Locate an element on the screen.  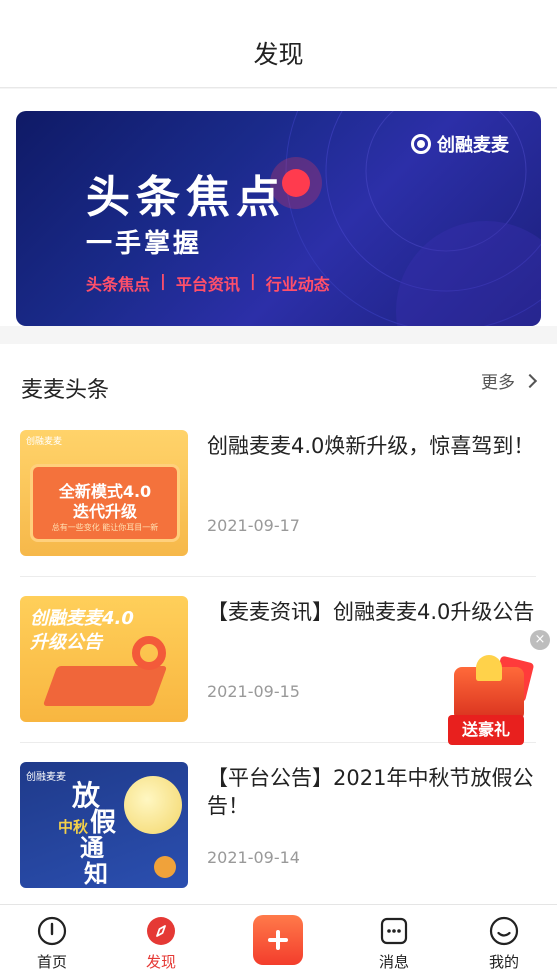
bottom-tab-bar: 首页 发现 消息 我的 is located at coordinates (278, 939).